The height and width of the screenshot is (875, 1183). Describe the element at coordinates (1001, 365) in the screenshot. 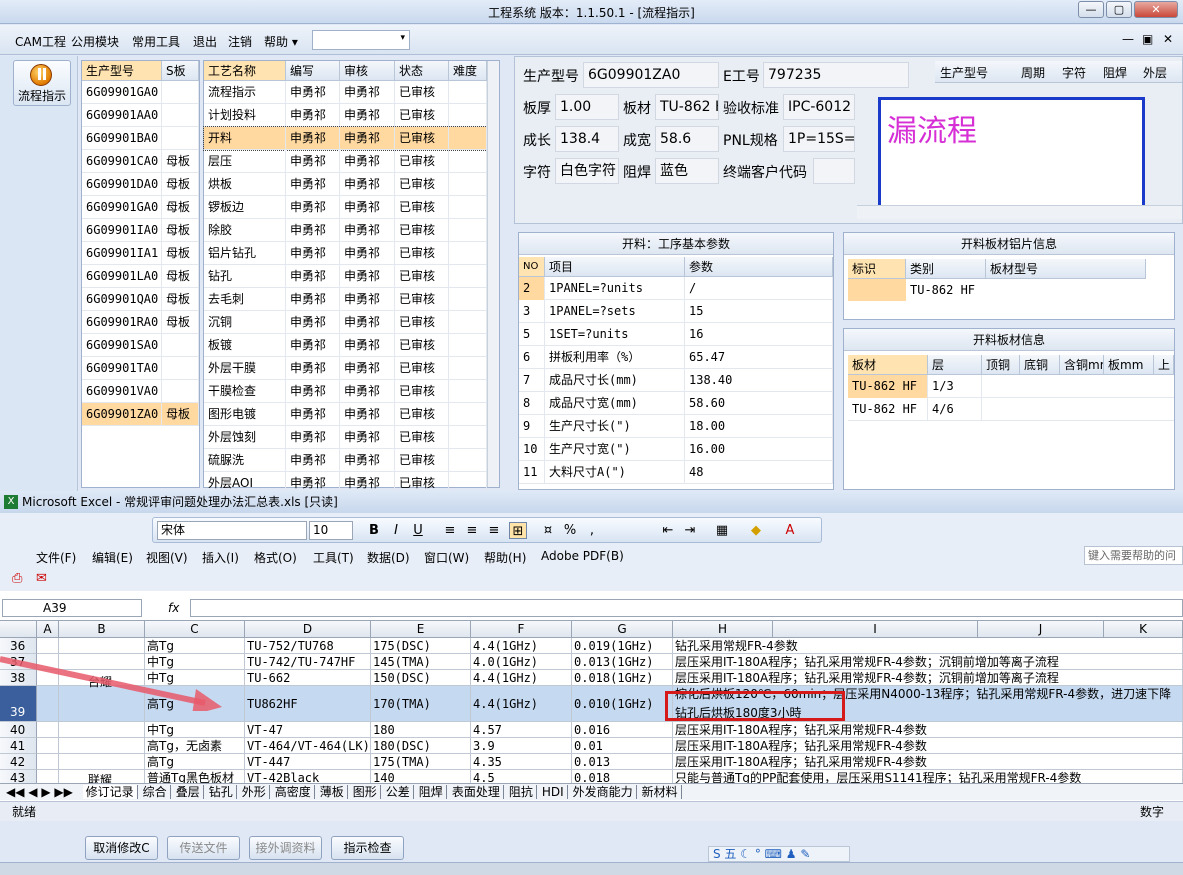

I see `board-top-cu-header: 顶铜` at that location.